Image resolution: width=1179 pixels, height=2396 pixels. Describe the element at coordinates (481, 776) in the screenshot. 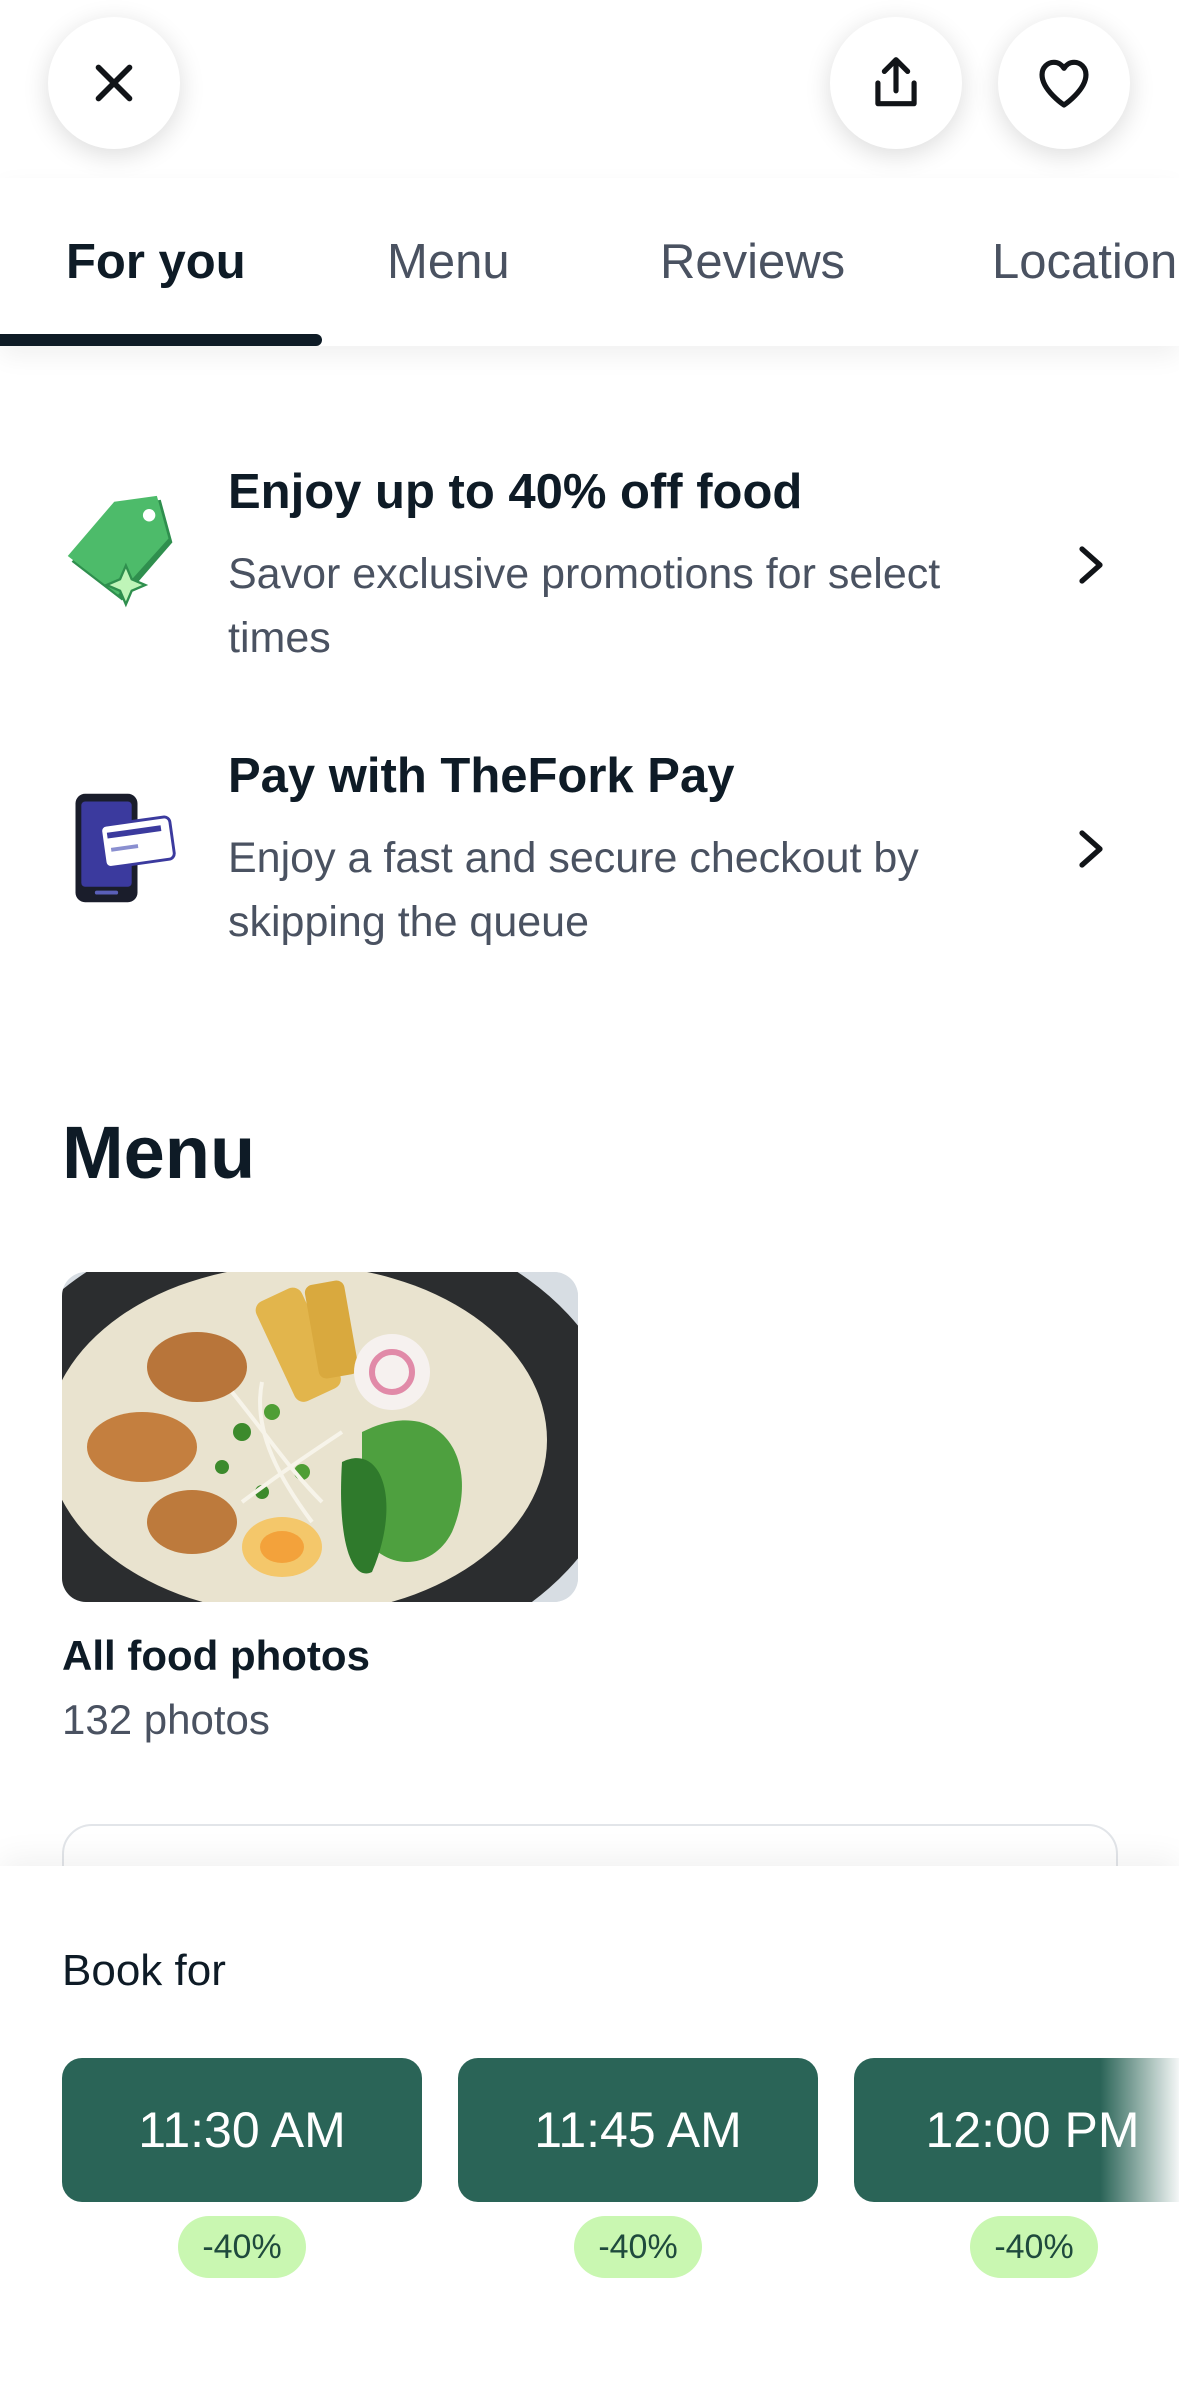

I see `promo-title: Pay with TheFork Pay` at that location.